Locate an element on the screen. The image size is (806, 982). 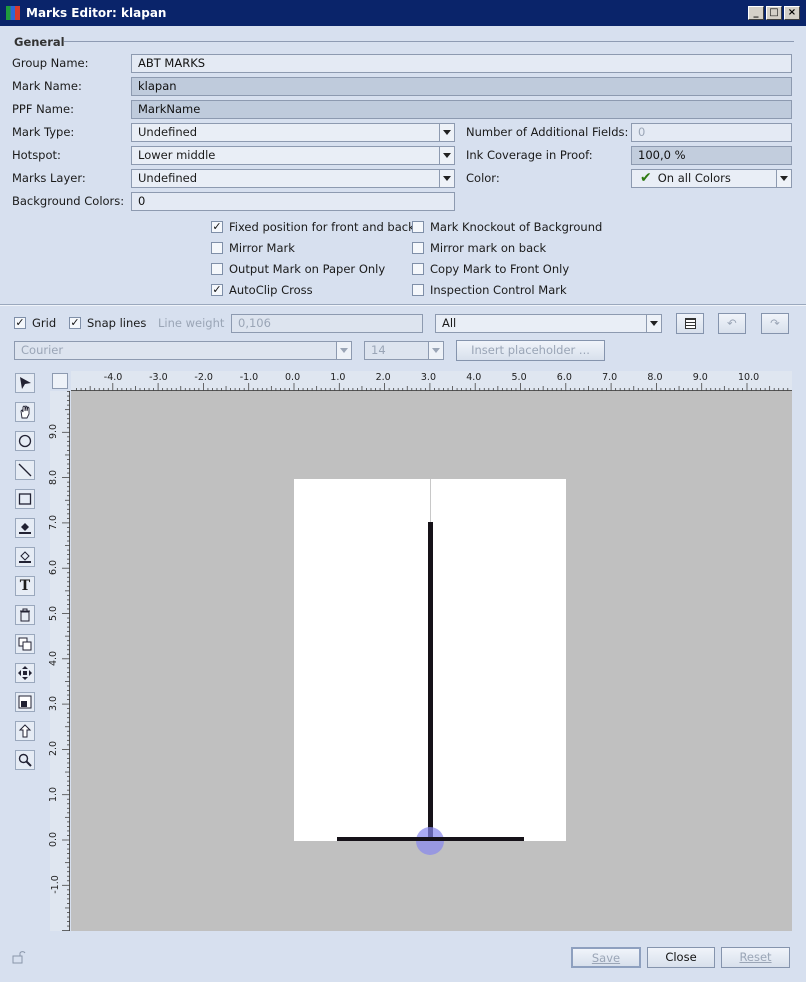
ruler-x-label: -3.0 is located at coordinates (158, 377).